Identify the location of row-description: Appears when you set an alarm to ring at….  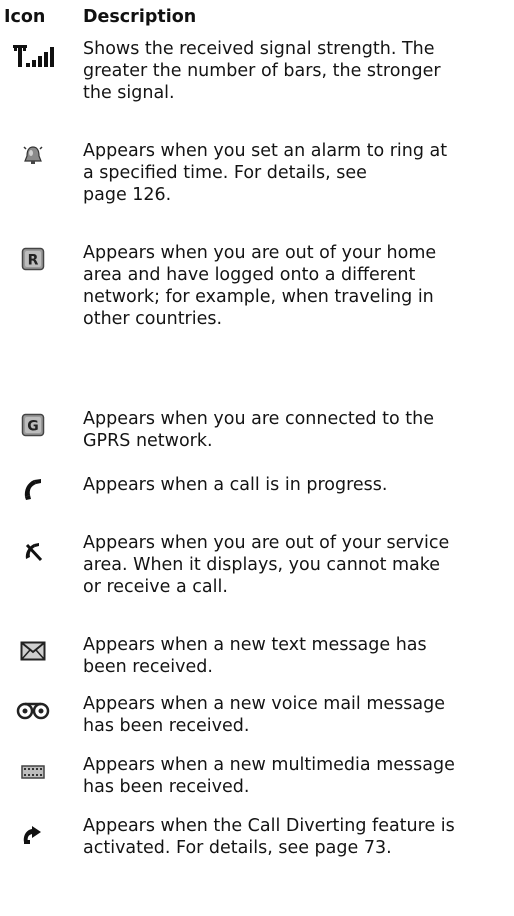
(265, 173).